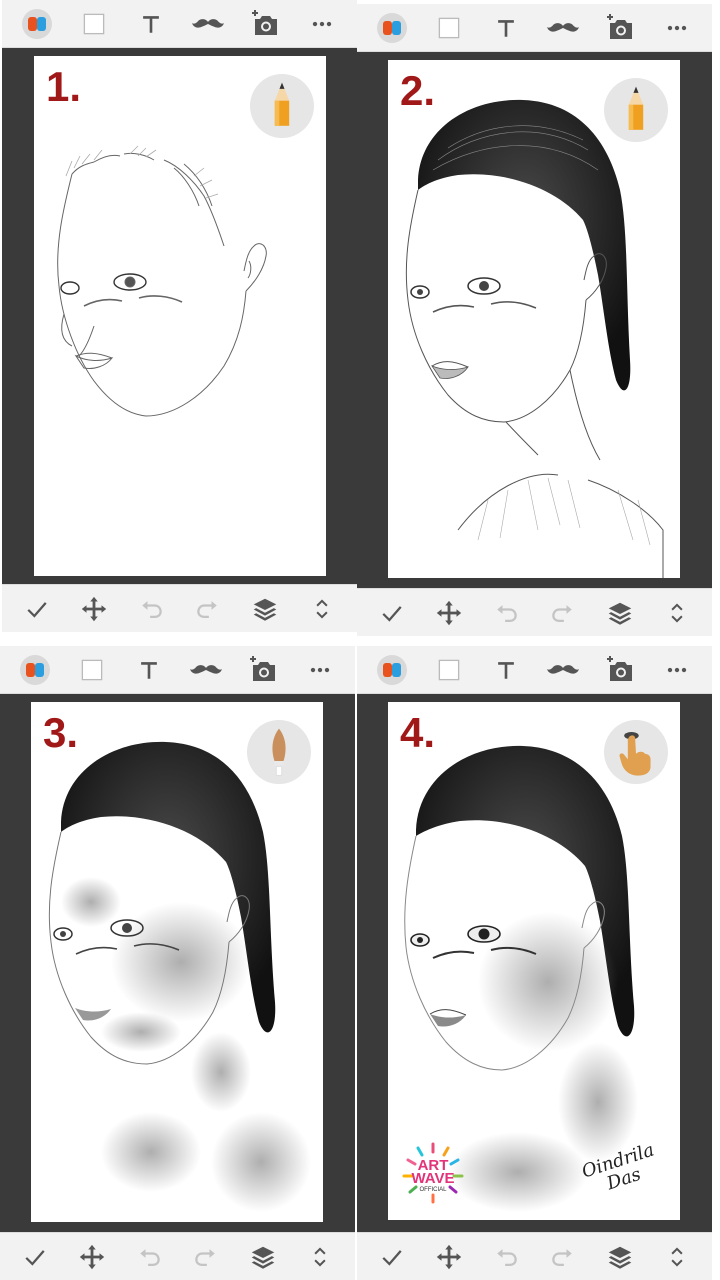  I want to click on undo-icon, so click(151, 609).